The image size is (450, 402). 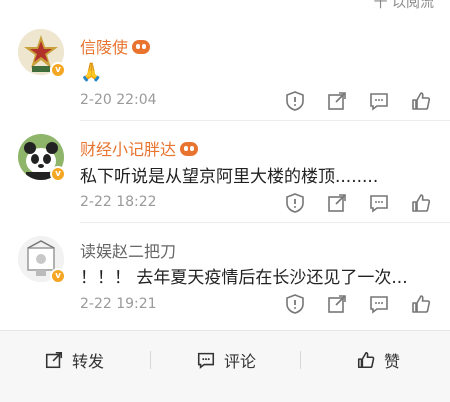 I want to click on comment-icon, so click(x=206, y=360).